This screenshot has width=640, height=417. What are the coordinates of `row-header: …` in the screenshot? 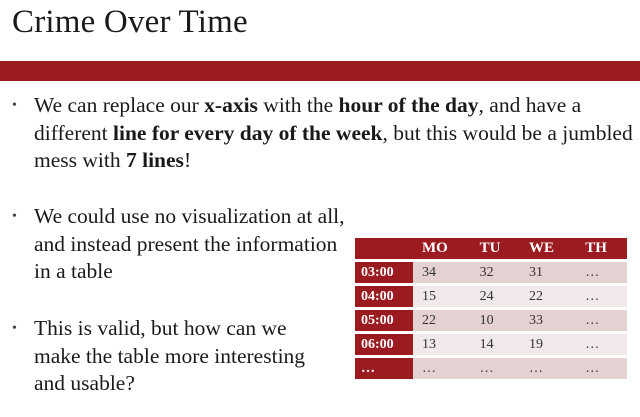 It's located at (384, 368).